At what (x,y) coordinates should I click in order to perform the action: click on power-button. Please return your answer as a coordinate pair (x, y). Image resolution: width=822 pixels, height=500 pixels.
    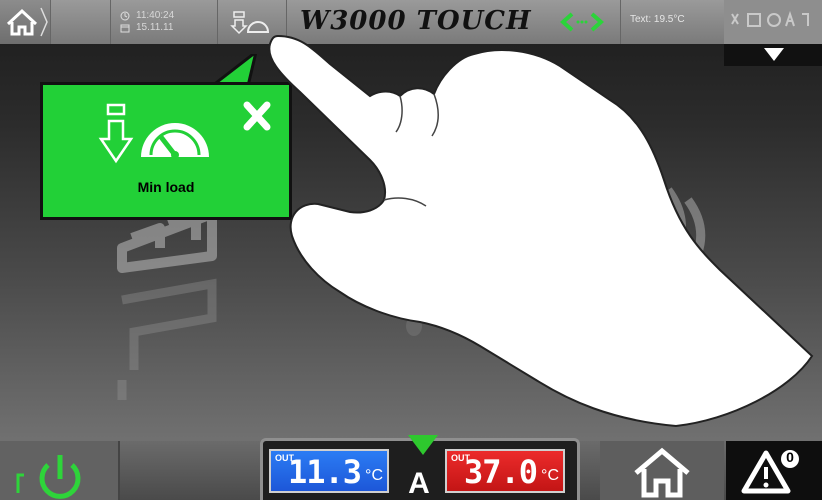
    Looking at the image, I should click on (60, 470).